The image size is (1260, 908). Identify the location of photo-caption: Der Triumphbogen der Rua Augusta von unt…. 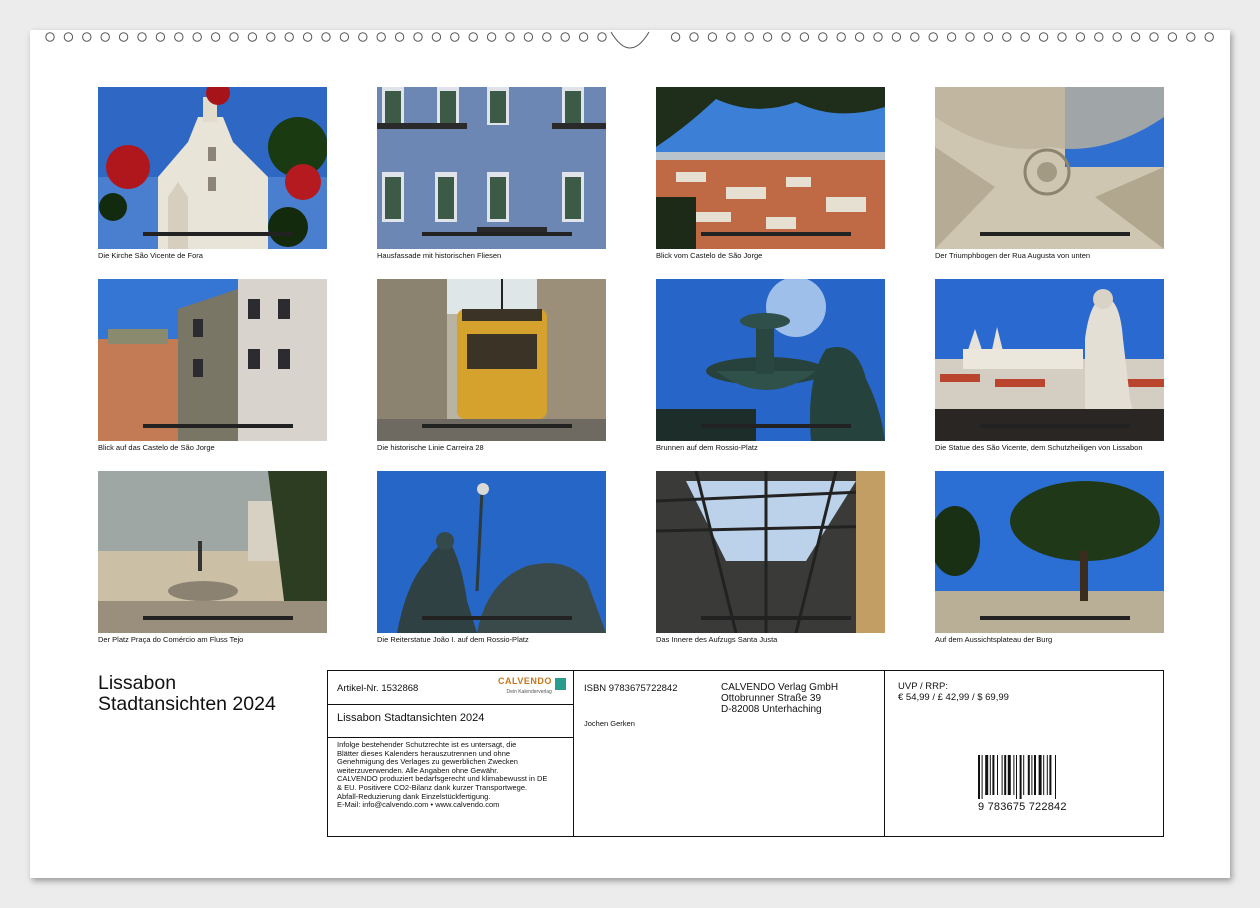
(1013, 255).